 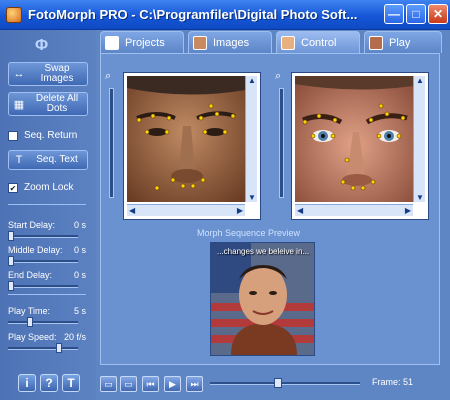 I want to click on target-hscroll: ◀ ▶, so click(x=354, y=210).